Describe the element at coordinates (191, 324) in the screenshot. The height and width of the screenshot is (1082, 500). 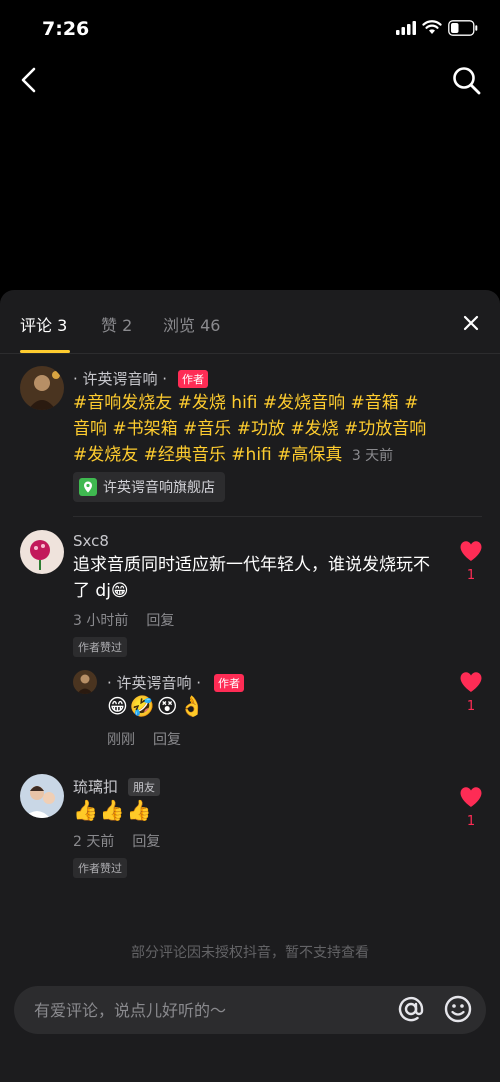
I see `tab-views: 浏览 46` at that location.